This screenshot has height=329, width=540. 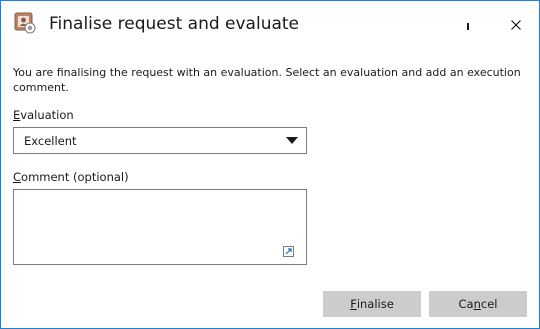 I want to click on comment-label-mnemonic: C, so click(x=17, y=177).